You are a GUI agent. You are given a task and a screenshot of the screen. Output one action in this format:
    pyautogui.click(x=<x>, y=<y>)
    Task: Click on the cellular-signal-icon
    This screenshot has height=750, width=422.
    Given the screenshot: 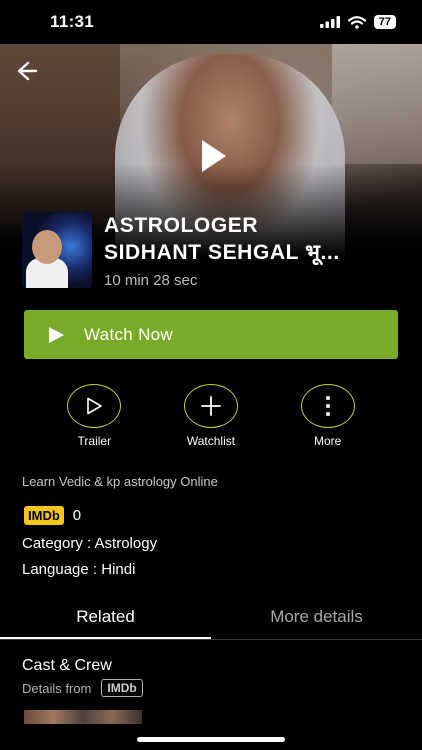 What is the action you would take?
    pyautogui.click(x=329, y=22)
    